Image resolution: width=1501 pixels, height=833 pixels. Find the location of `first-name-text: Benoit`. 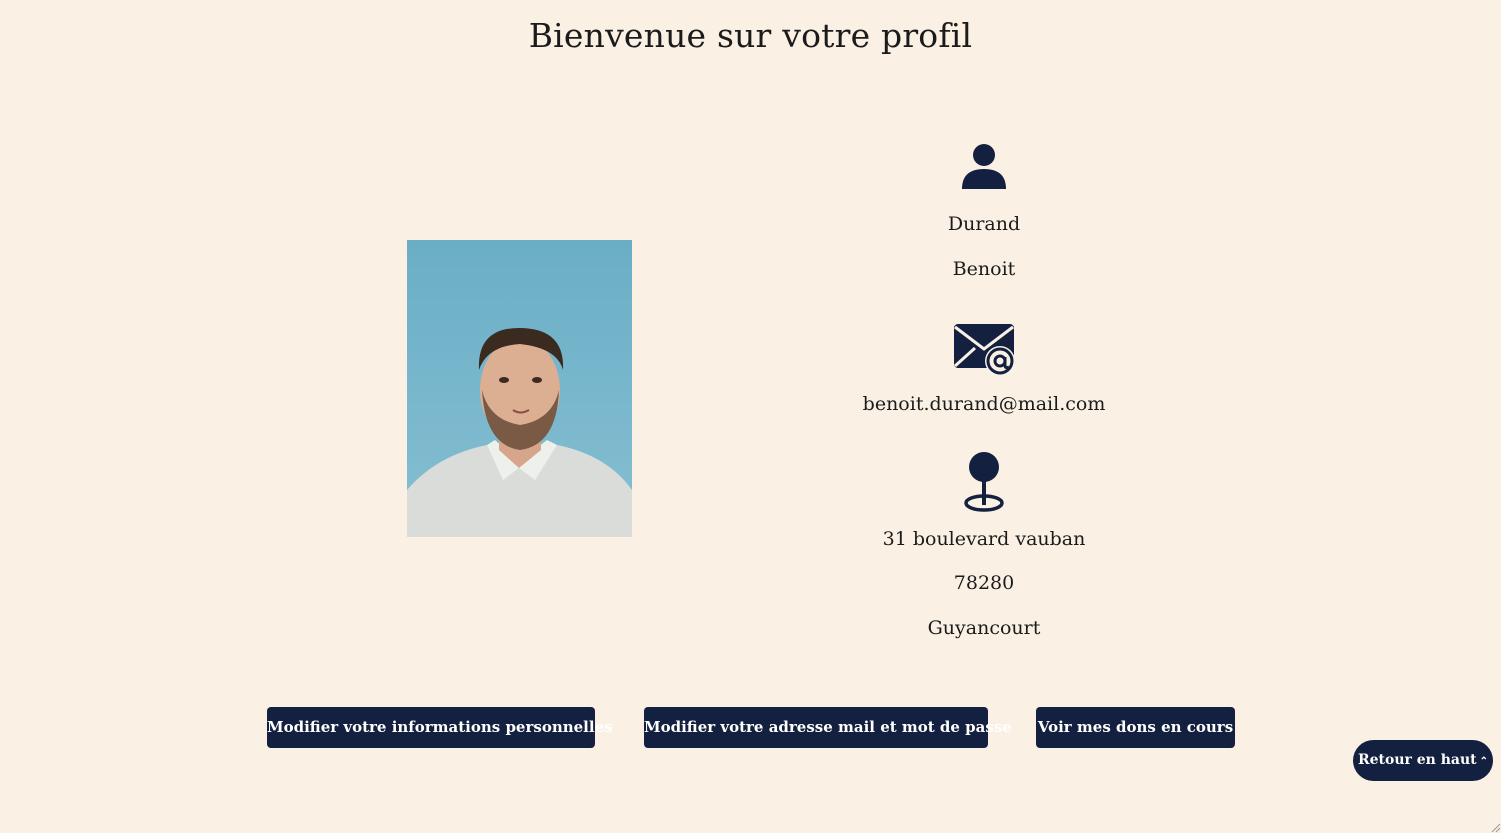

first-name-text: Benoit is located at coordinates (984, 269).